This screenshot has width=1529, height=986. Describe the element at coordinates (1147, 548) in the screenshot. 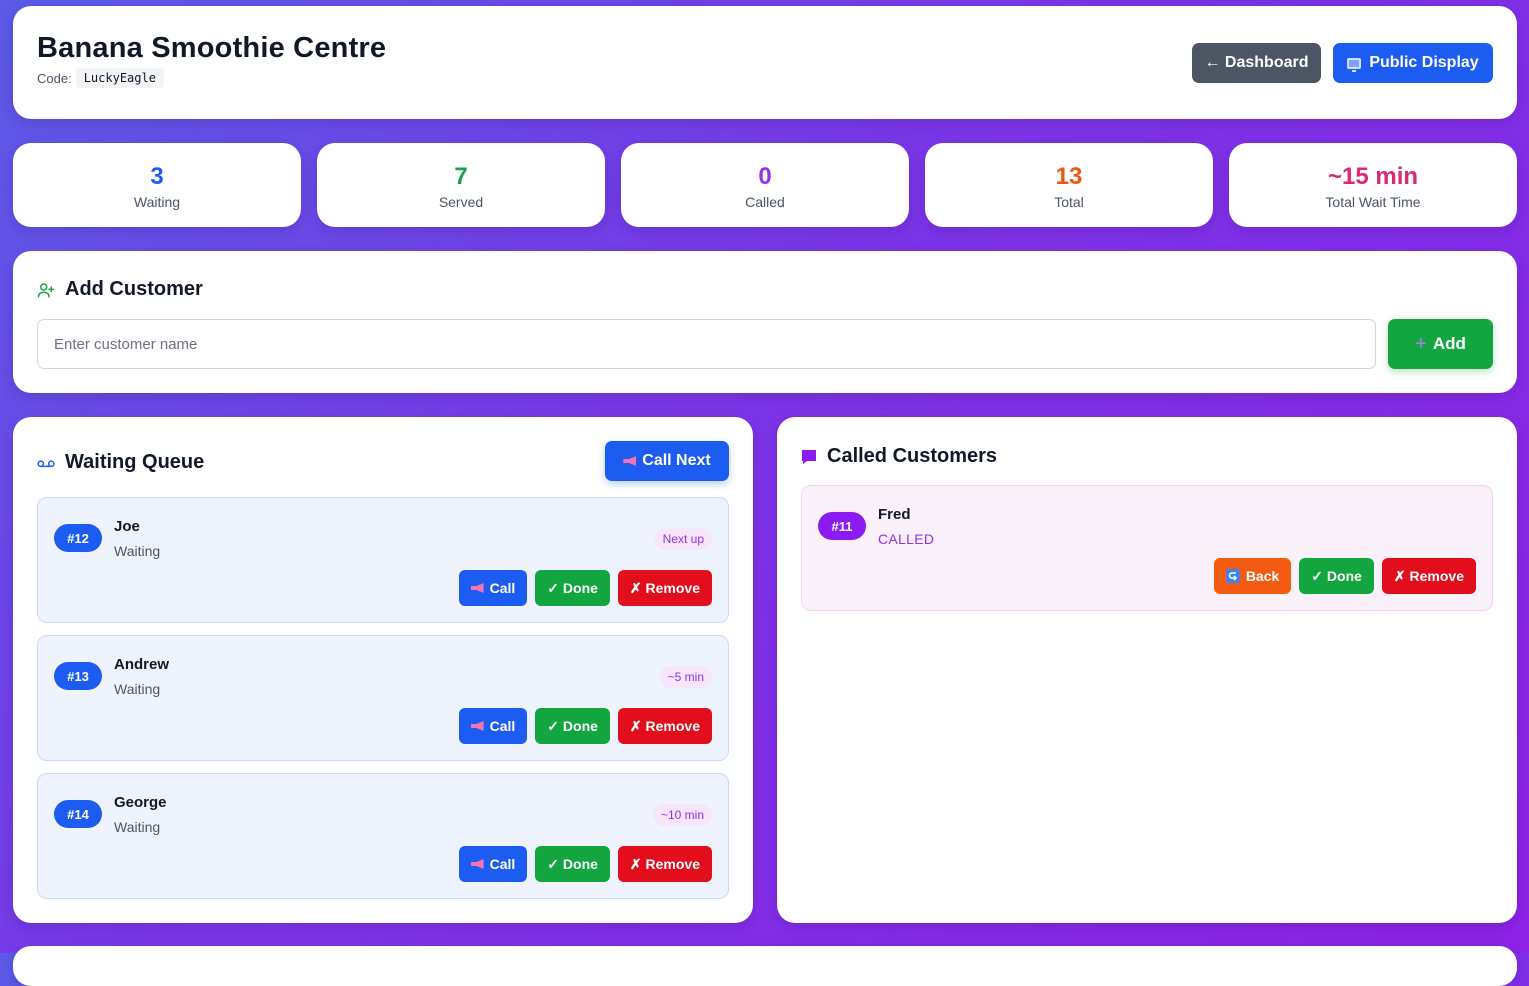

I see `called-item: #11 Fred CALLED Back ✓ Done ✗ Remove` at that location.